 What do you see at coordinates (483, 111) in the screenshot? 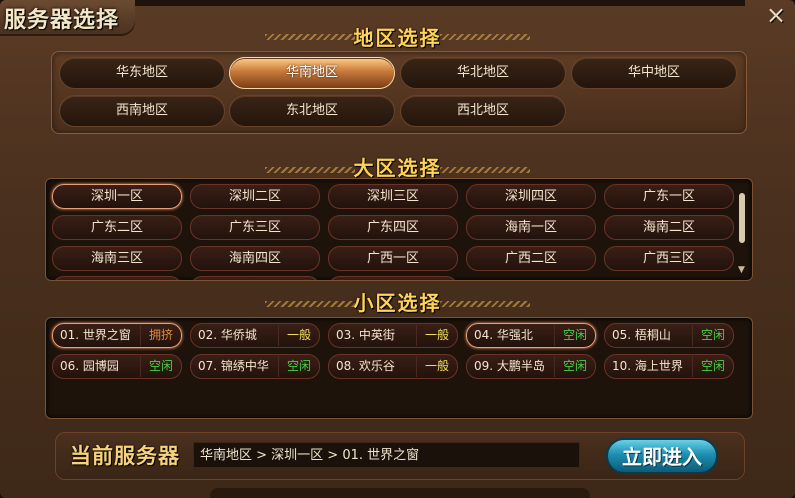
I see `region-button: 西北地区` at bounding box center [483, 111].